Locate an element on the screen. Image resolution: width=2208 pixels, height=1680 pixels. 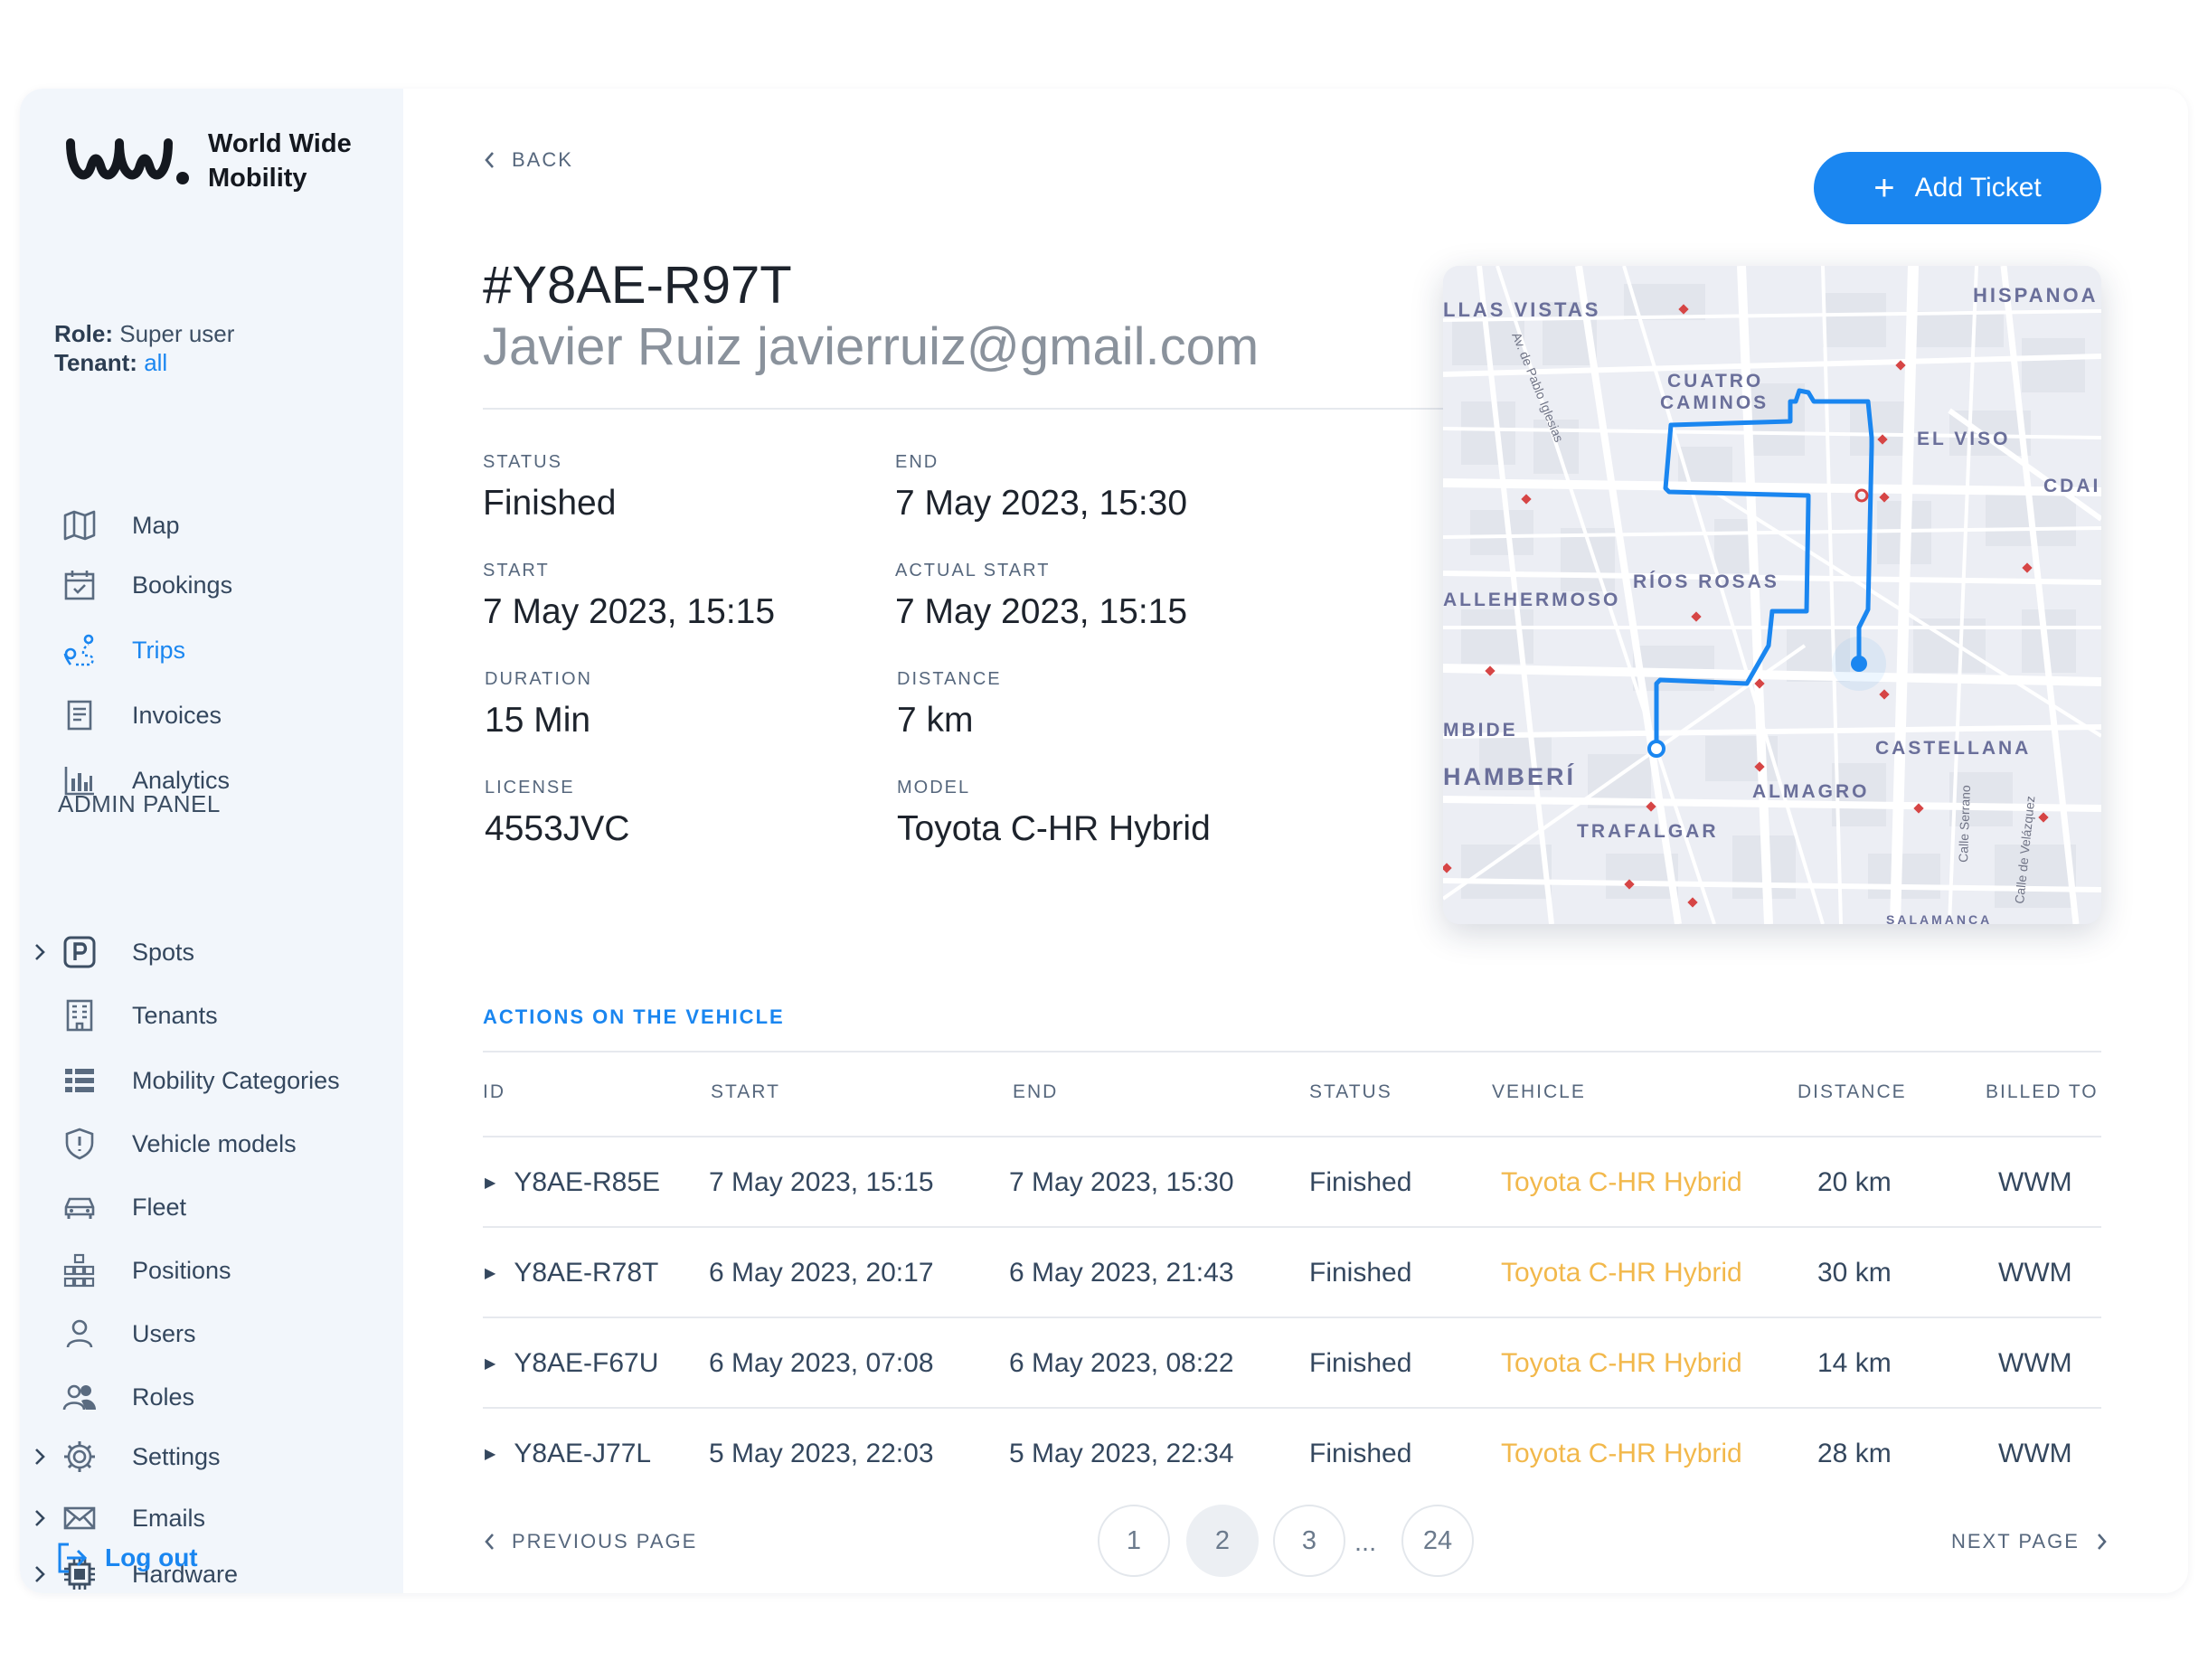
page-button-3: 3 is located at coordinates (1309, 1541).